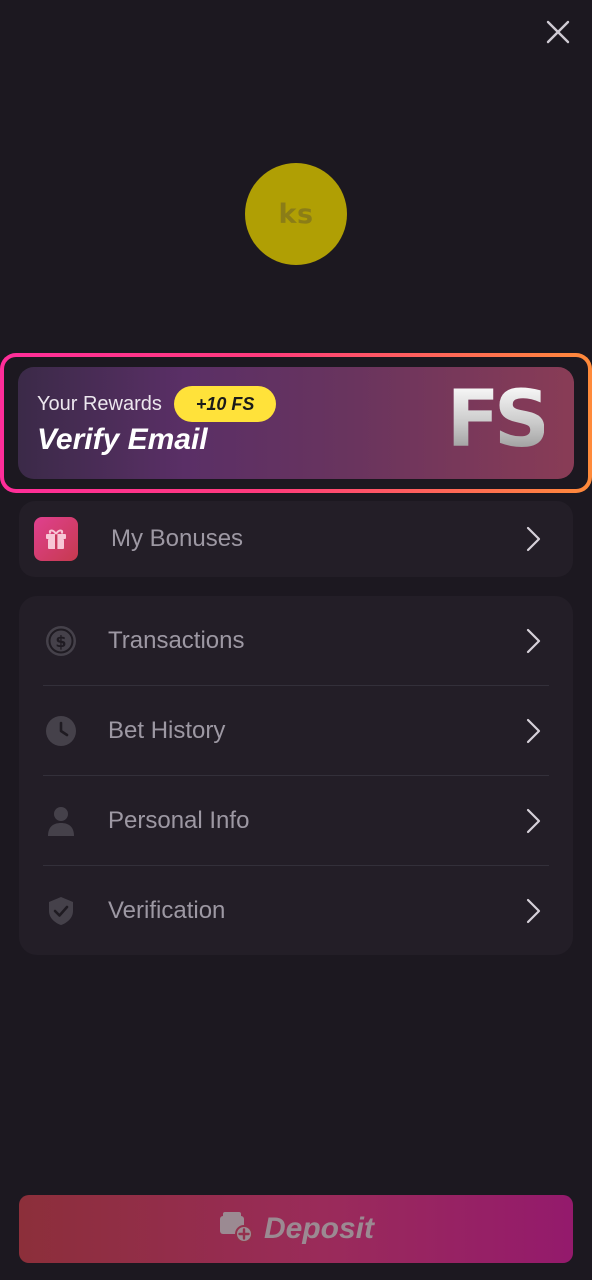  Describe the element at coordinates (296, 539) in the screenshot. I see `my-bonuses-button: My Bonuses` at that location.